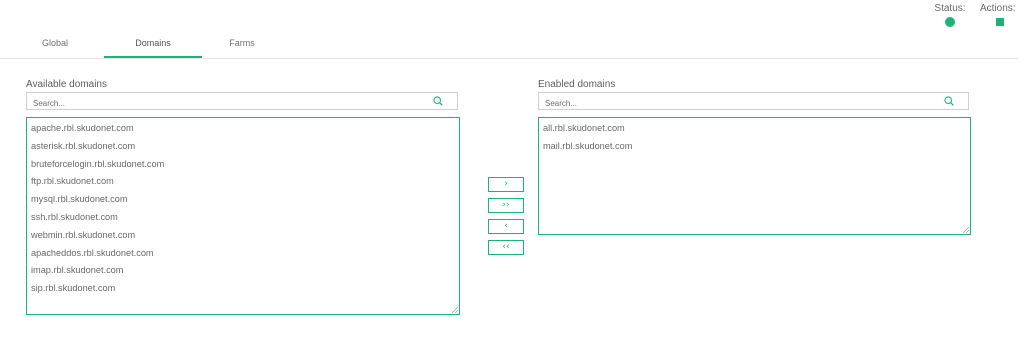 The image size is (1024, 348). What do you see at coordinates (998, 8) in the screenshot?
I see `actions-label: Actions:` at bounding box center [998, 8].